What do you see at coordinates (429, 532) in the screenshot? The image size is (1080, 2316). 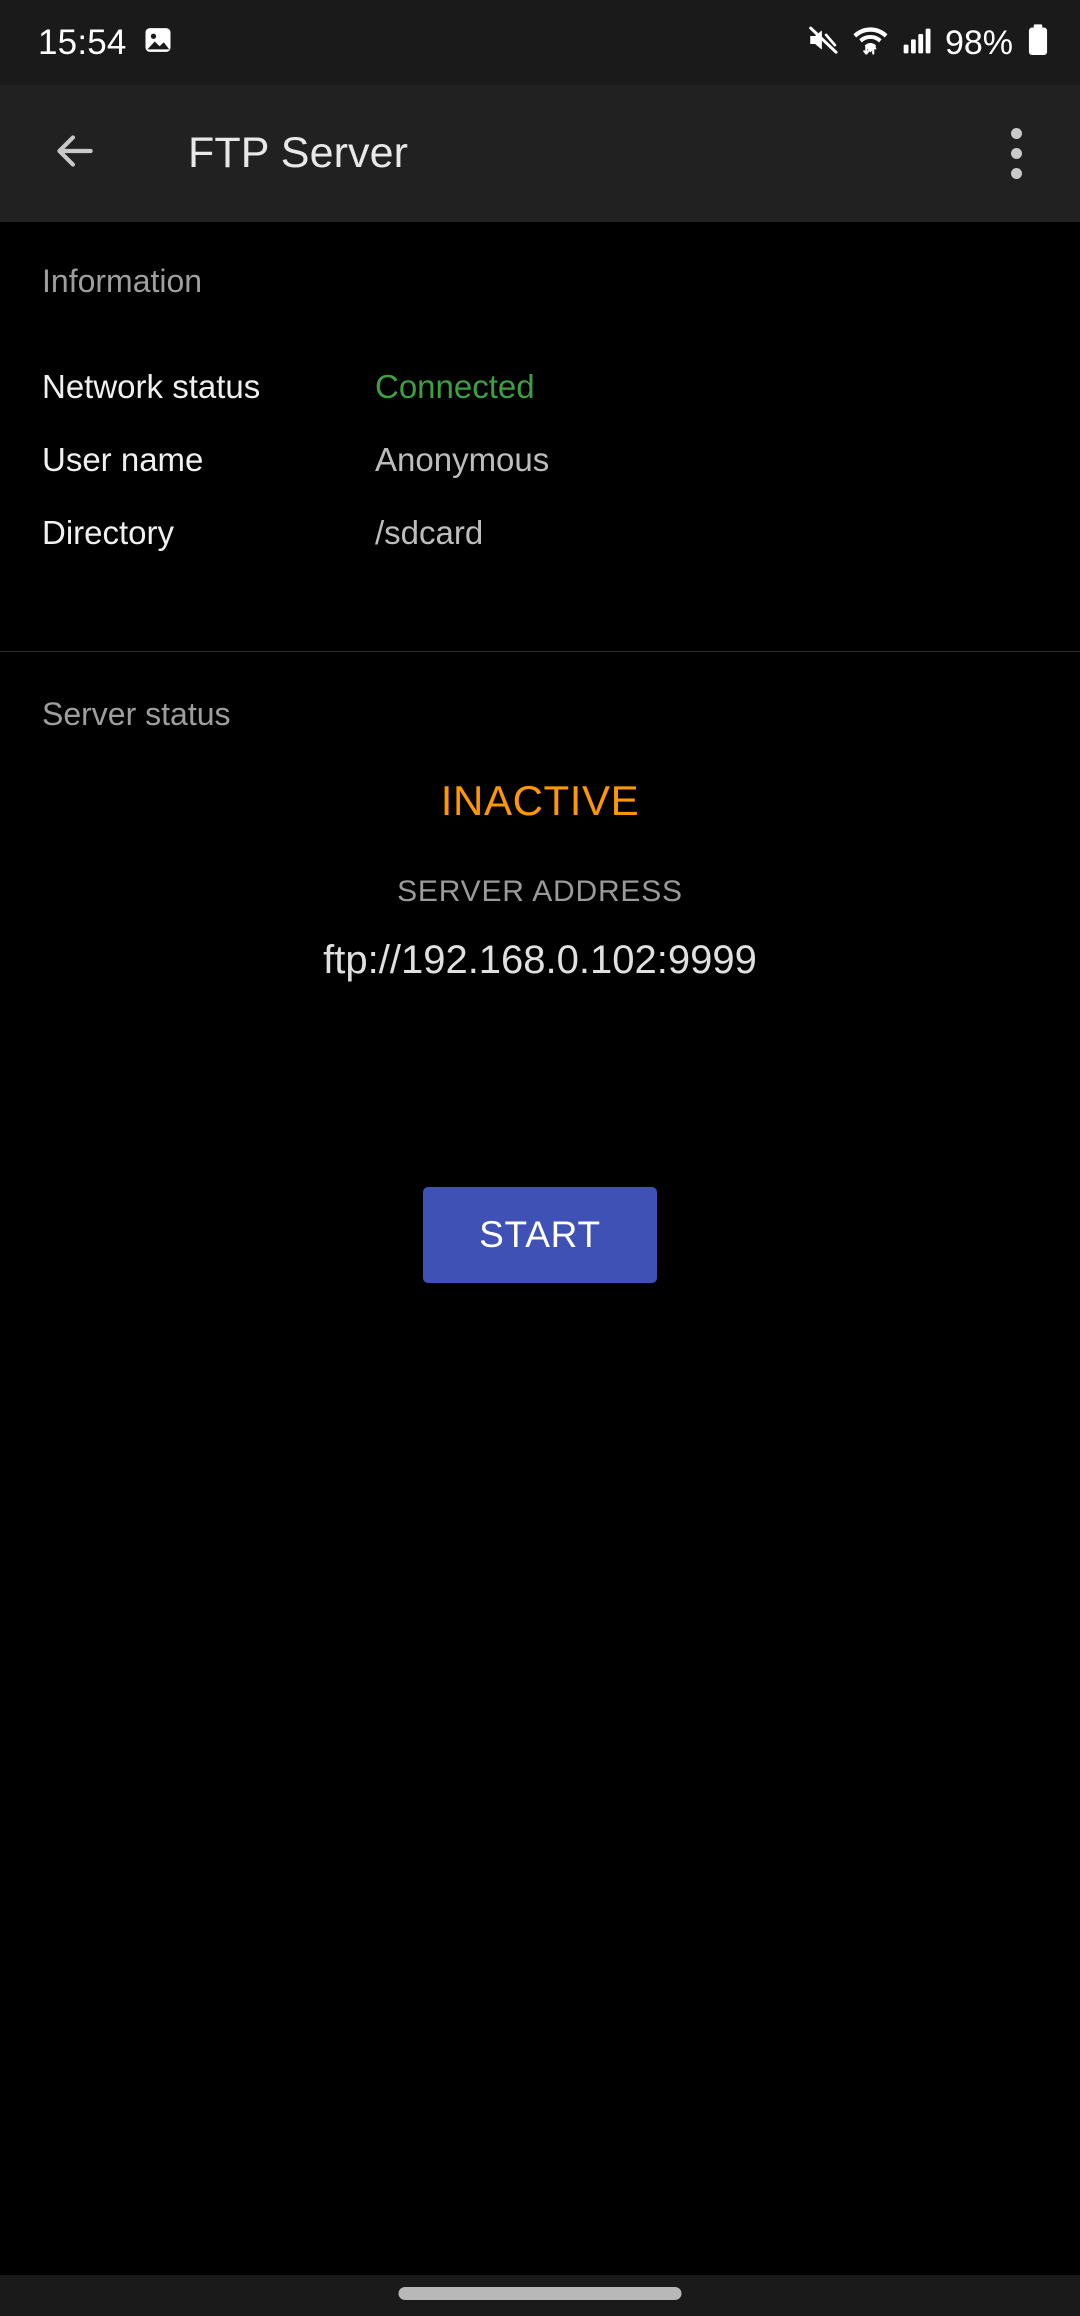 I see `info-value-directory: /sdcard` at bounding box center [429, 532].